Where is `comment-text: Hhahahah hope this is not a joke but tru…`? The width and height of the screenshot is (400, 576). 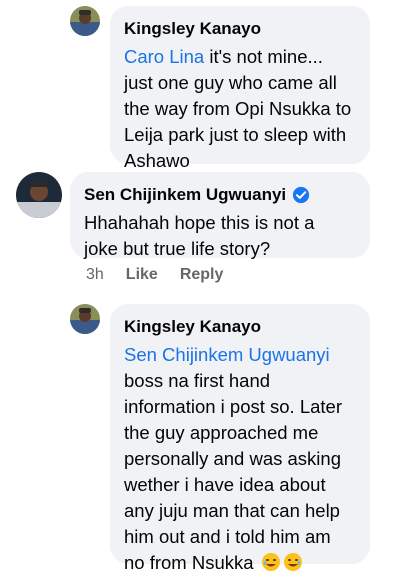 comment-text: Hhahahah hope this is not a joke but tru… is located at coordinates (199, 235).